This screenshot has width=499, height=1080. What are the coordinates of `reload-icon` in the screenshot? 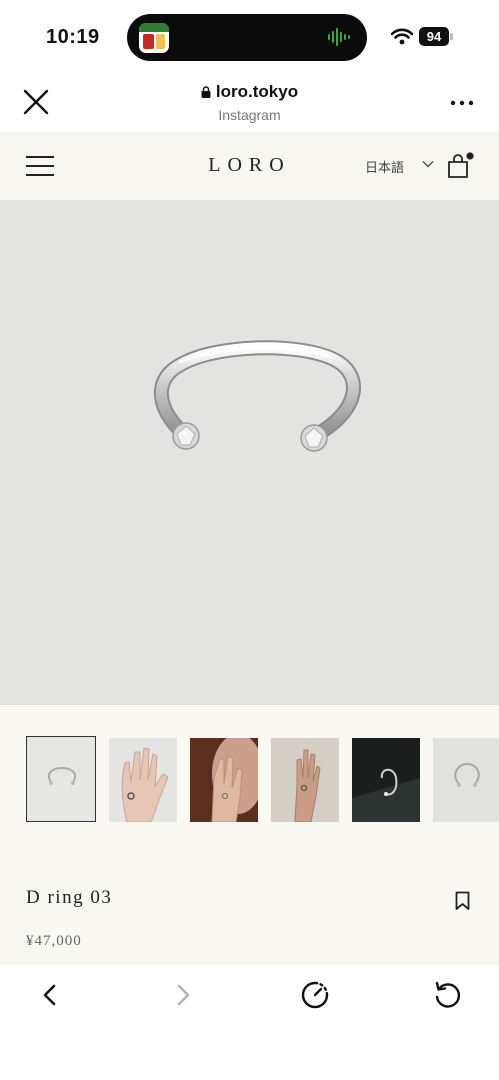 It's located at (447, 995).